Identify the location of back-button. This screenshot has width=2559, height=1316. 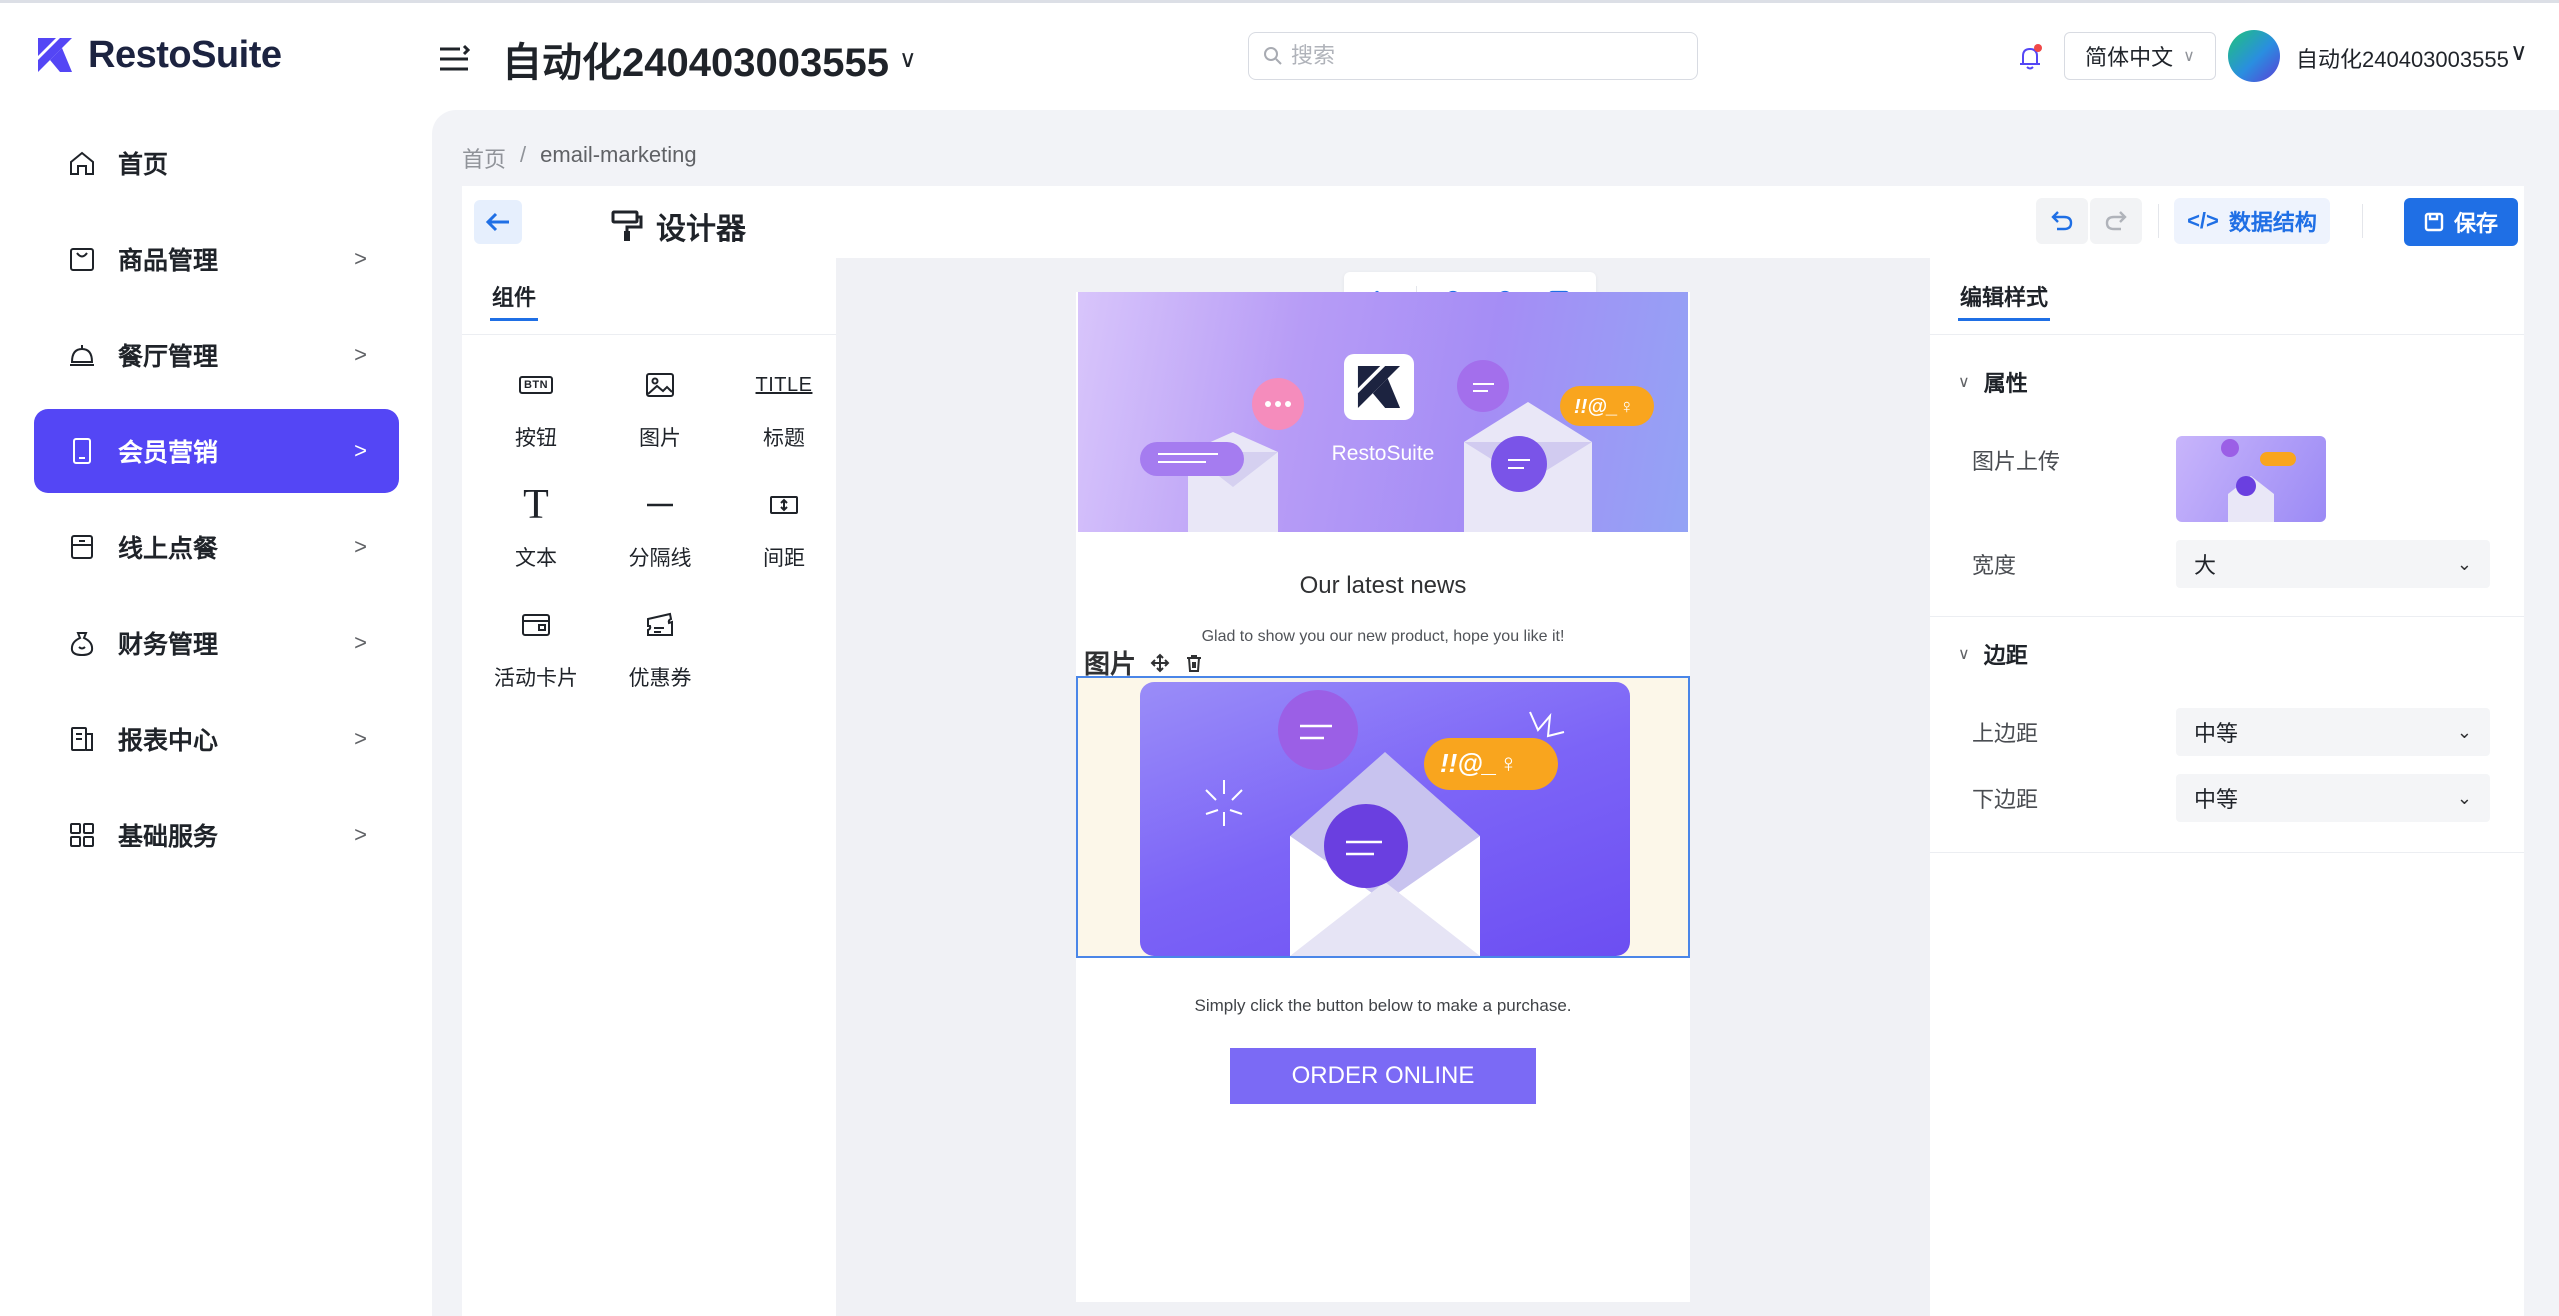
(498, 222).